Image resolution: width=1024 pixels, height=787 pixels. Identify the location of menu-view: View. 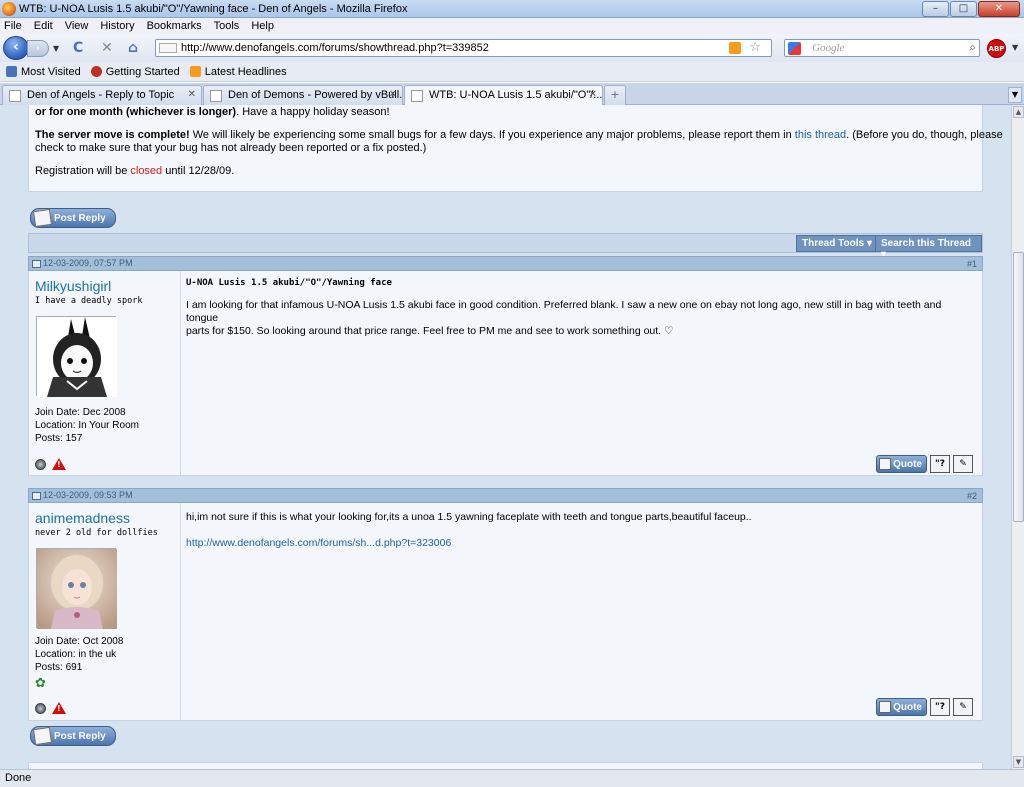
(77, 26).